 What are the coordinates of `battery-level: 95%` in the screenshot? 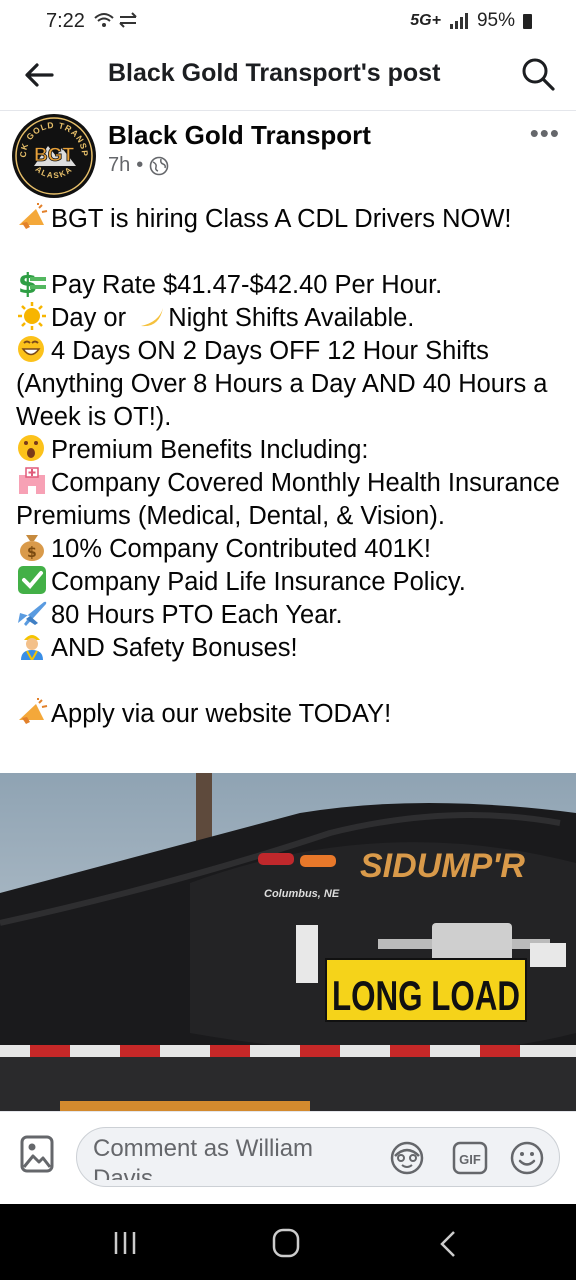 It's located at (495, 20).